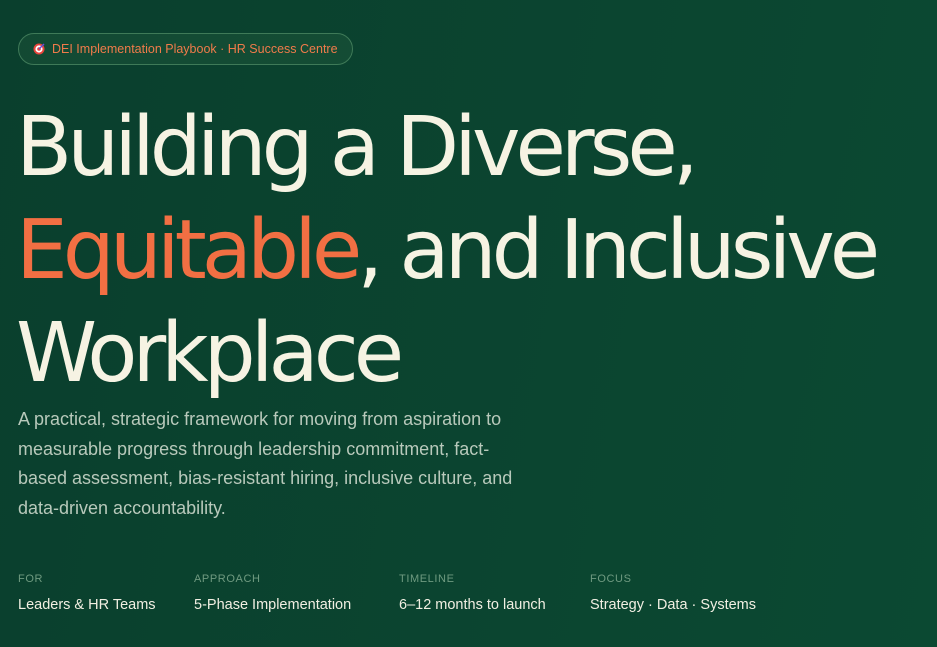 Image resolution: width=937 pixels, height=647 pixels. What do you see at coordinates (273, 605) in the screenshot?
I see `meta-value: 5-Phase Implementation` at bounding box center [273, 605].